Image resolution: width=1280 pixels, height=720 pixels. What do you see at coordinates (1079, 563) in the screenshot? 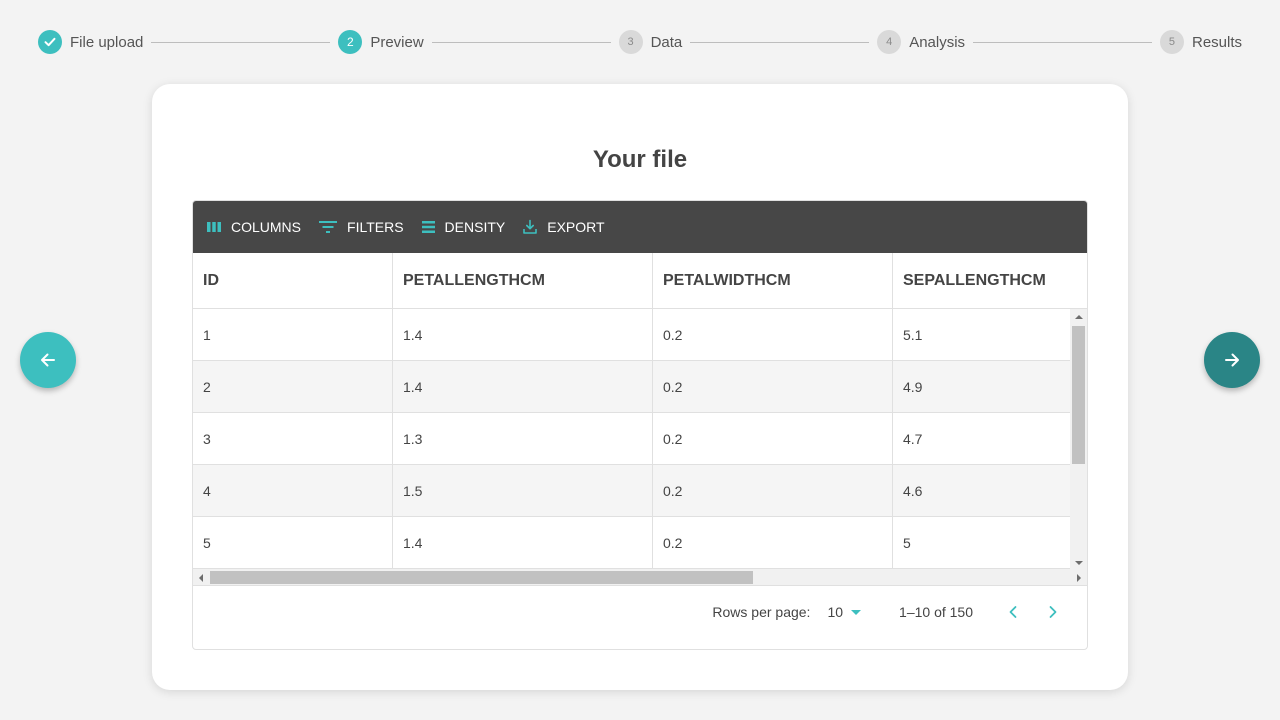
I see `scroll-down-arrow-icon` at bounding box center [1079, 563].